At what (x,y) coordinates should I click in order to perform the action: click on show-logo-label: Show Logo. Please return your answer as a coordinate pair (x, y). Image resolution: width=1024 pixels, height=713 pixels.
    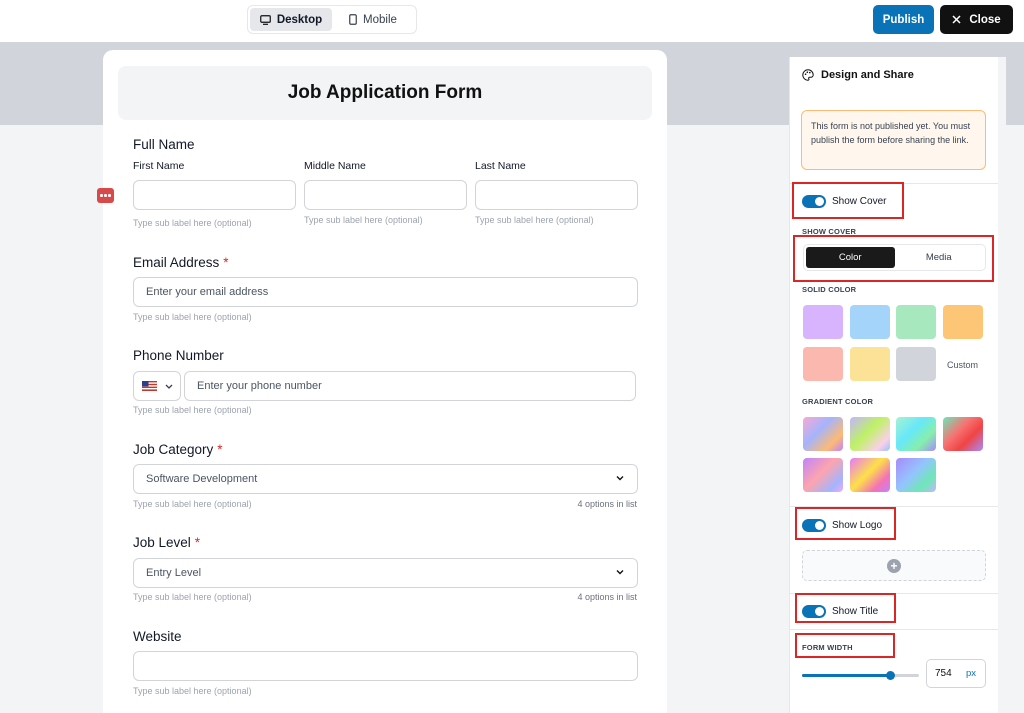
    Looking at the image, I should click on (857, 525).